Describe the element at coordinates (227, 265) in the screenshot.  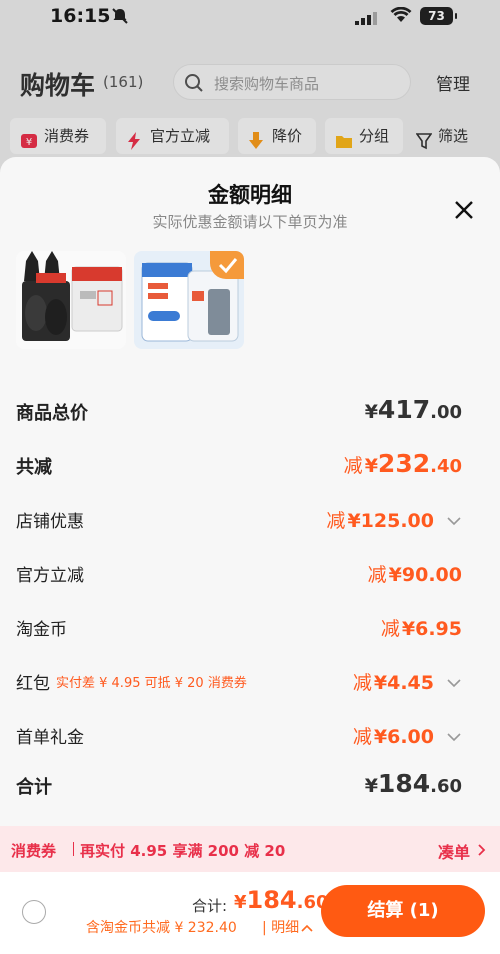
I see `selected-check-icon` at that location.